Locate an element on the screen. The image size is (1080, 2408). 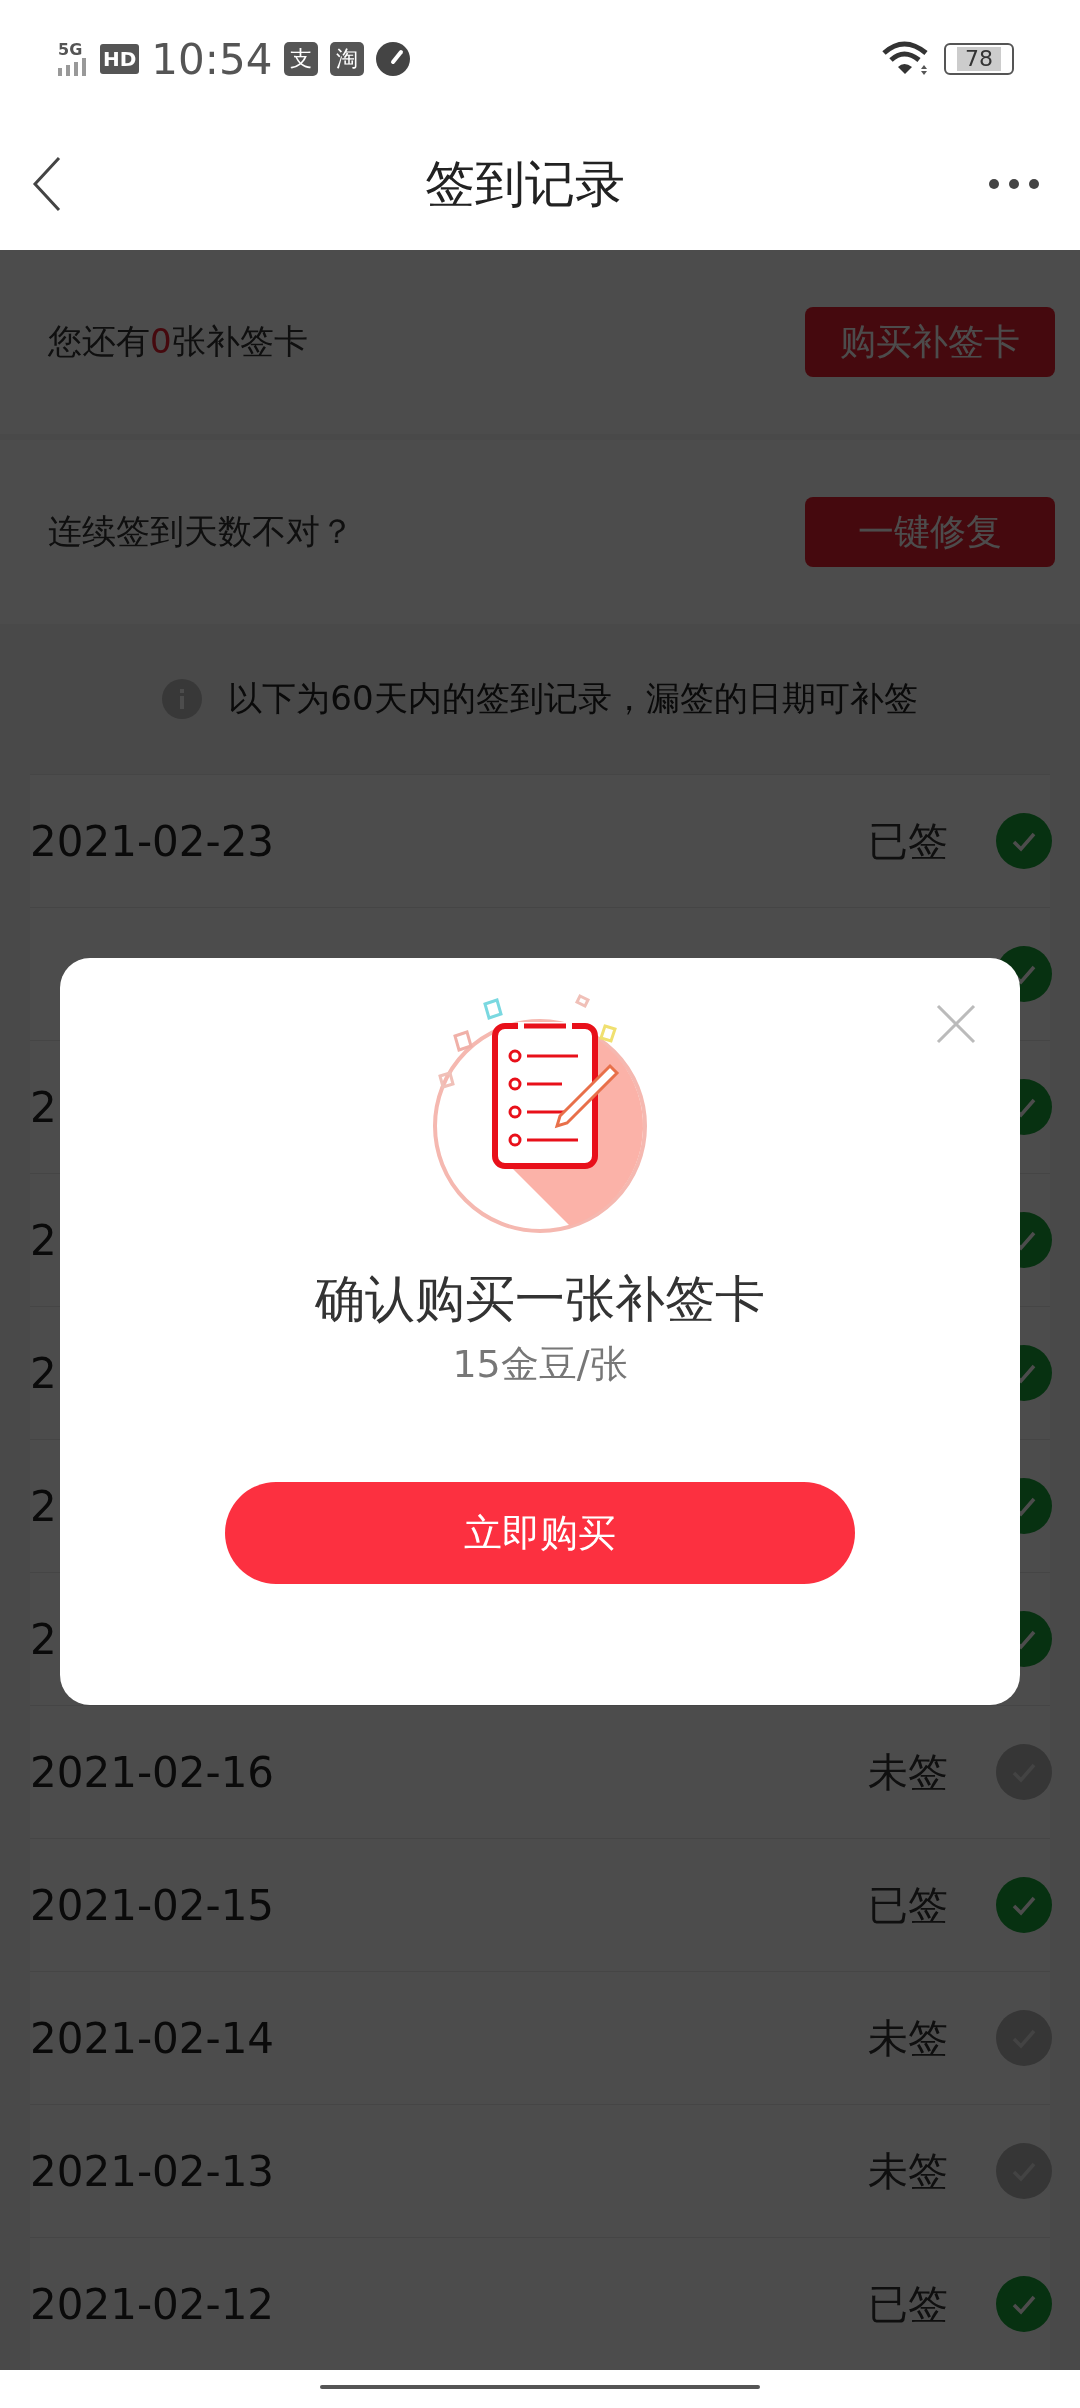
record-date: 2021-02-12 is located at coordinates (152, 2304).